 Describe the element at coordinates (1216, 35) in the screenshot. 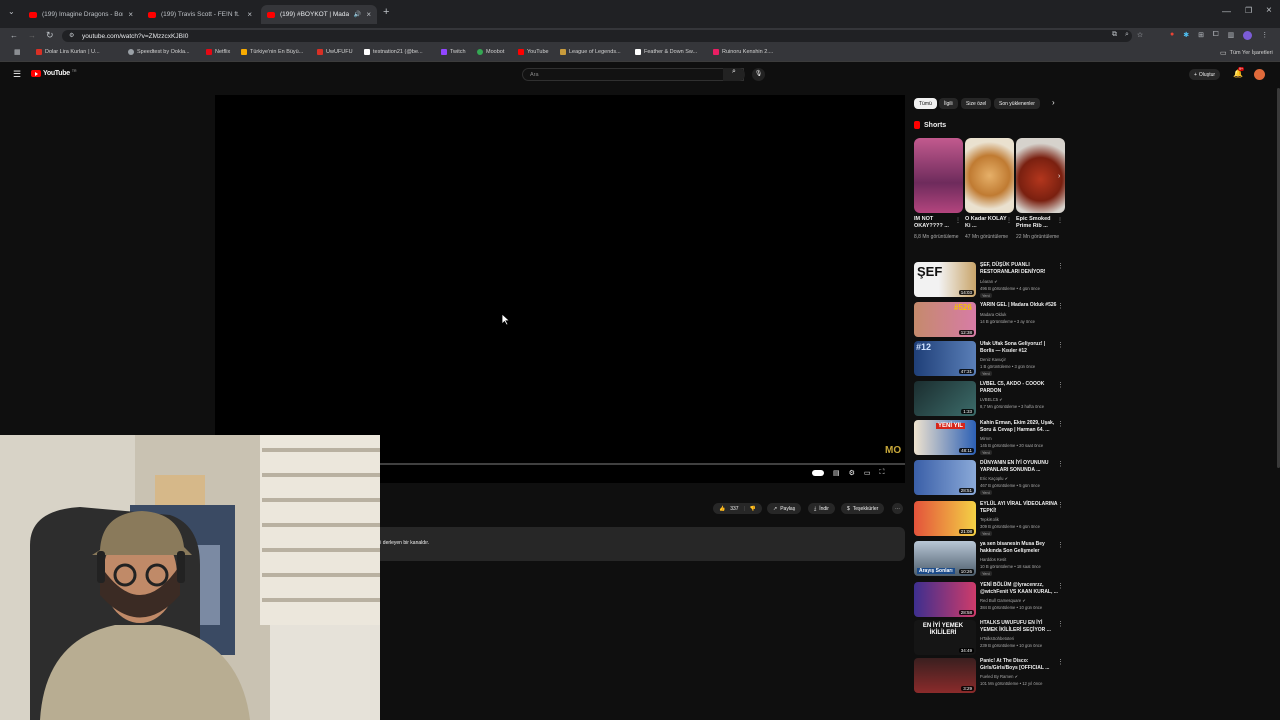

I see `extensions-puzzle-icon: ⧠` at that location.